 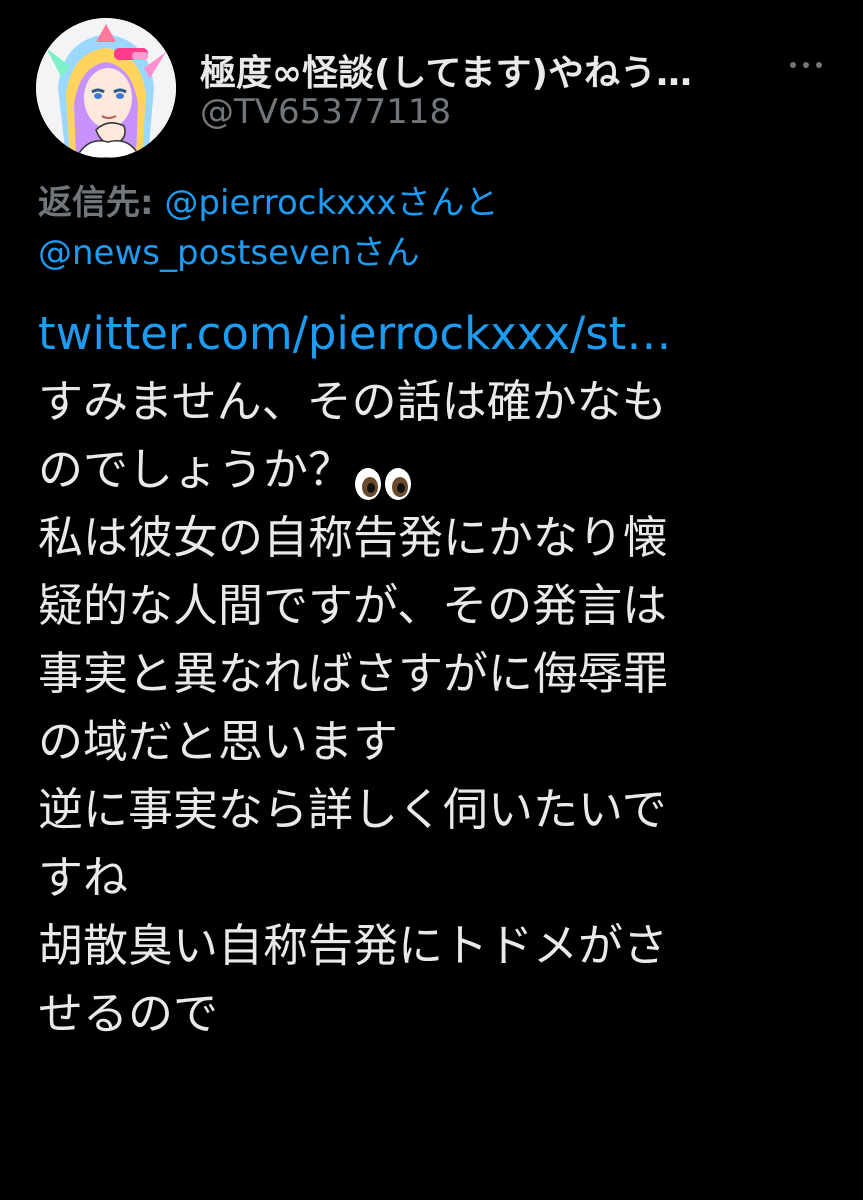 What do you see at coordinates (280, 203) in the screenshot?
I see `mention-pierrockxxx: @pierrockxxx` at bounding box center [280, 203].